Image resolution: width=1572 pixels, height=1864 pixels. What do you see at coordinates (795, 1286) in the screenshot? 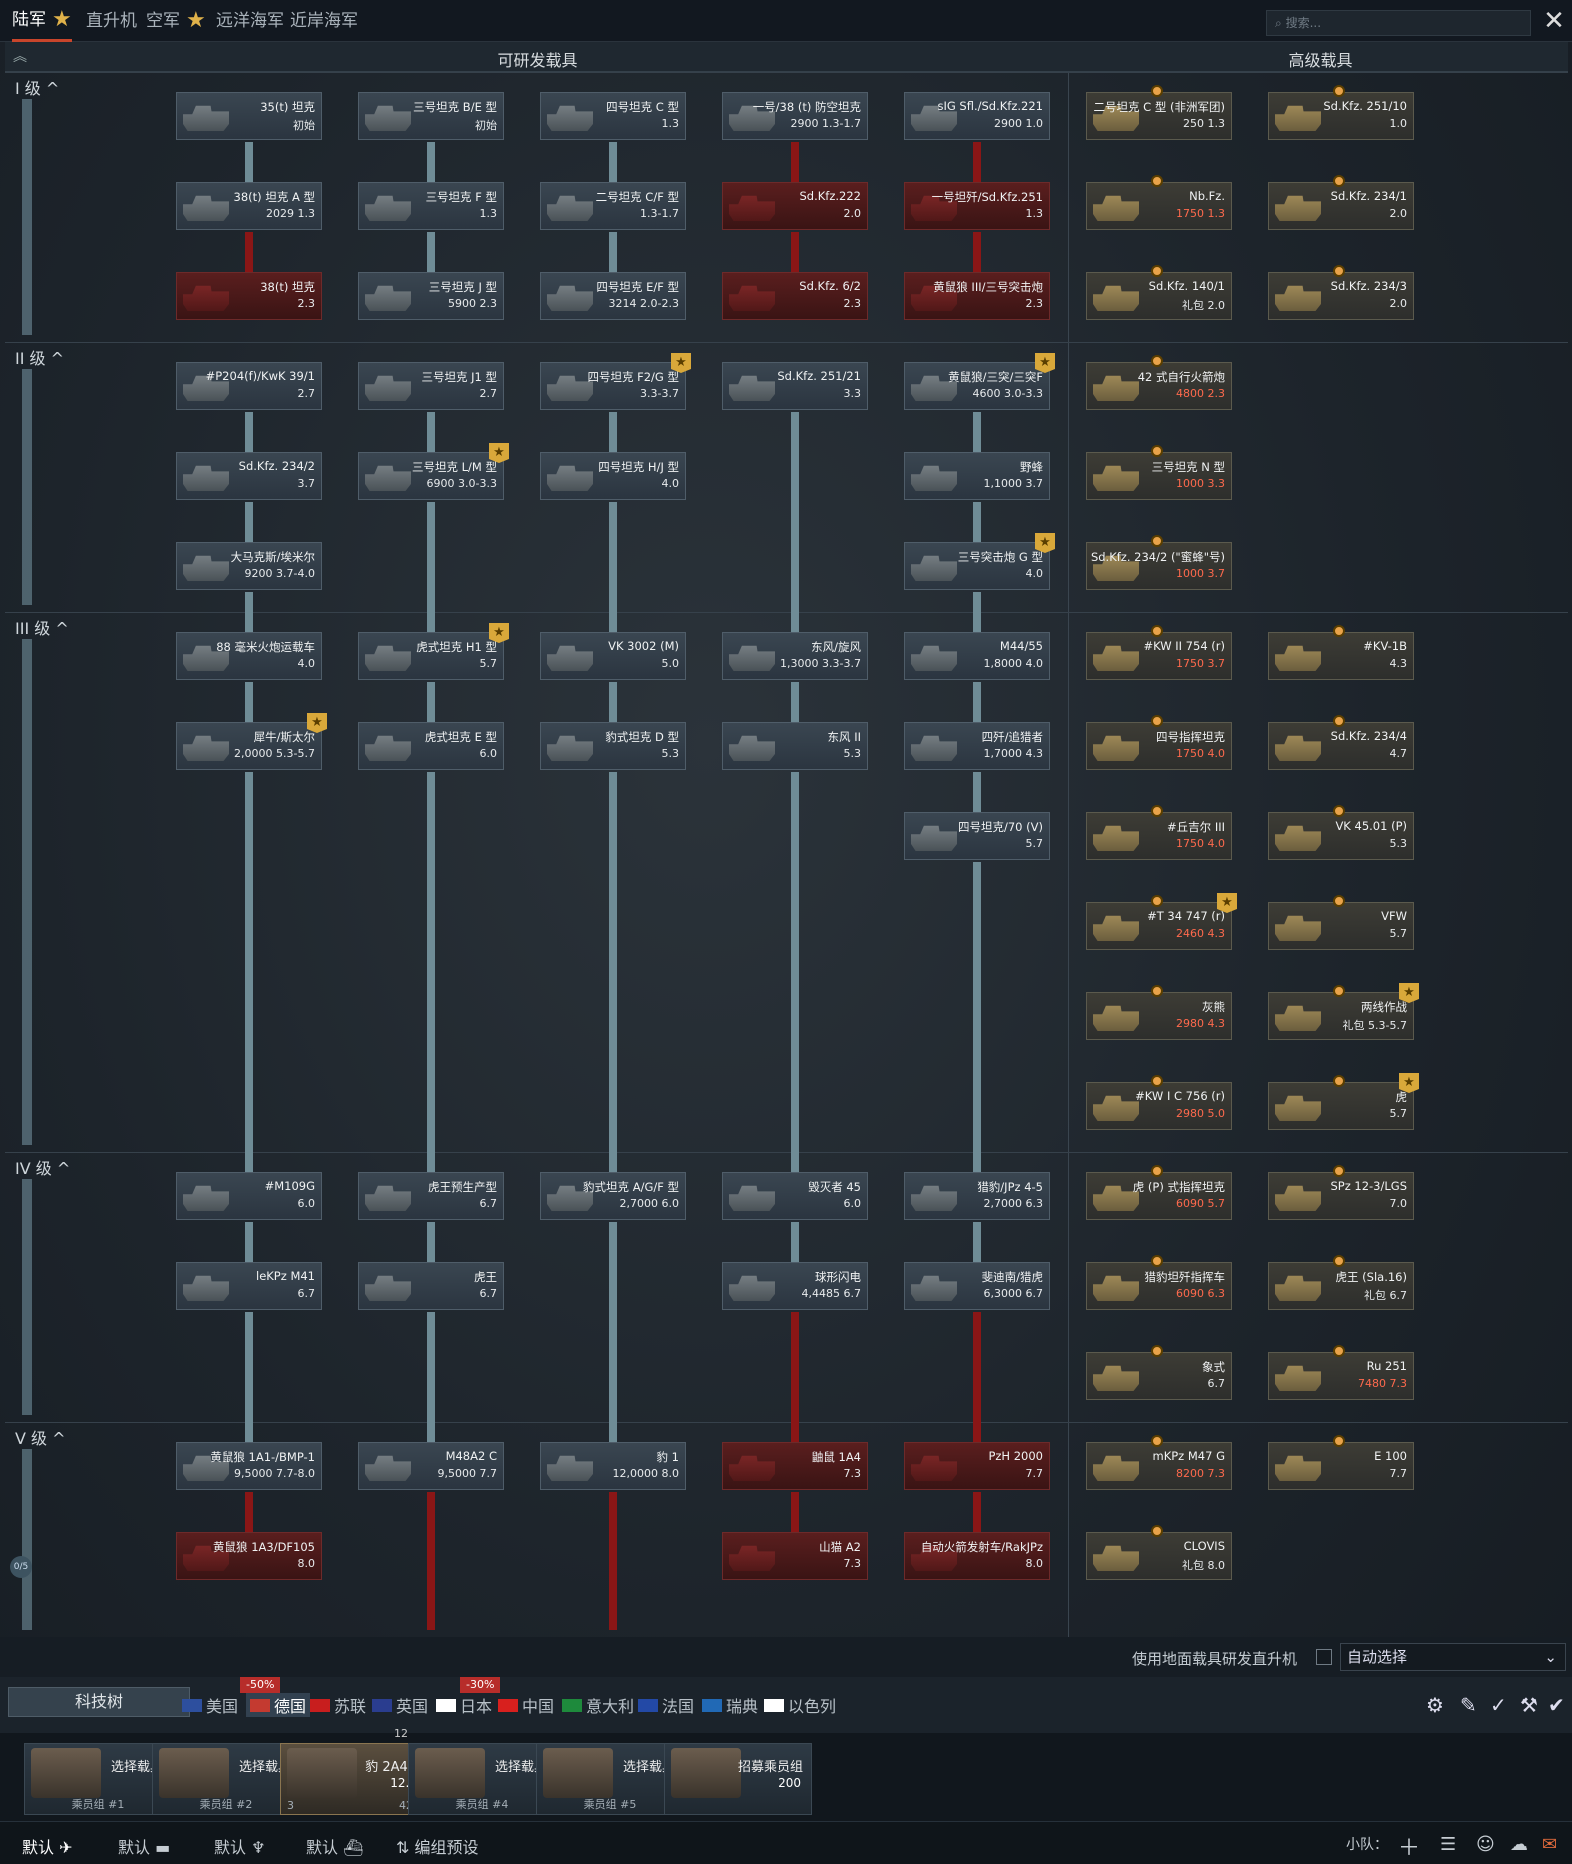
I see `vehicle-card: 球形闪电 4,4485 6.7` at bounding box center [795, 1286].